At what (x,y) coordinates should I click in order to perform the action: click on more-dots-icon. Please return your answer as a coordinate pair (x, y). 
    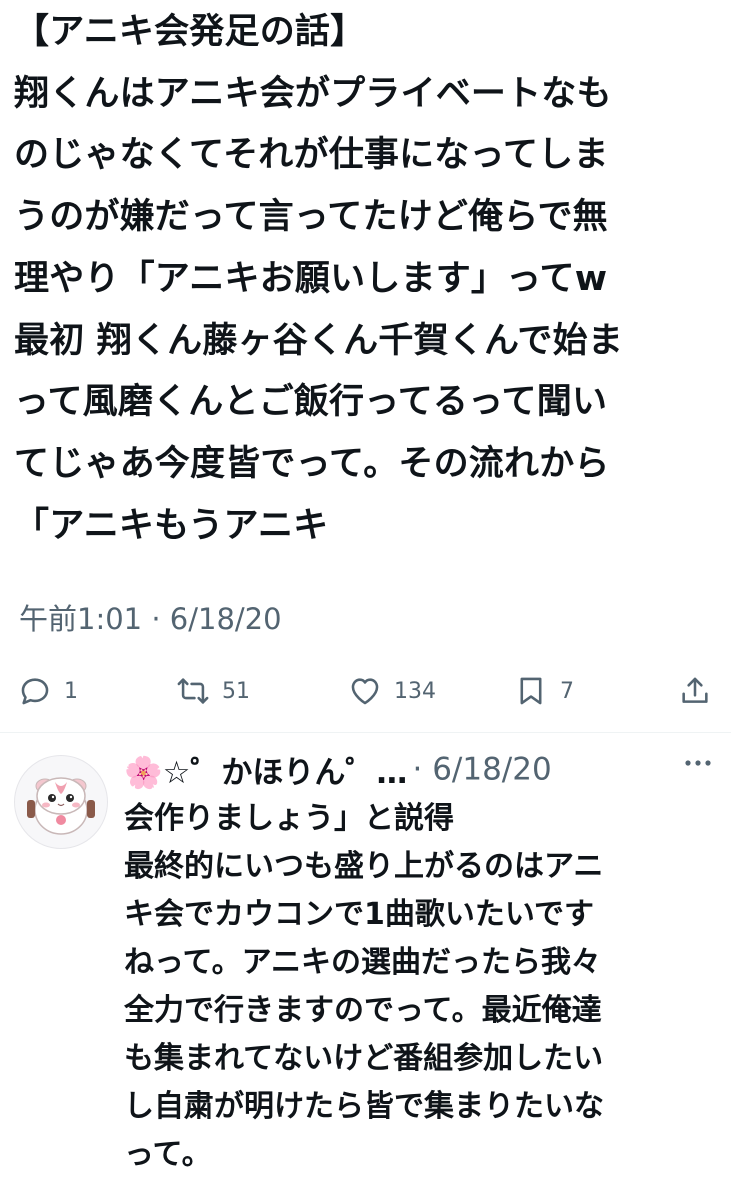
    Looking at the image, I should click on (698, 763).